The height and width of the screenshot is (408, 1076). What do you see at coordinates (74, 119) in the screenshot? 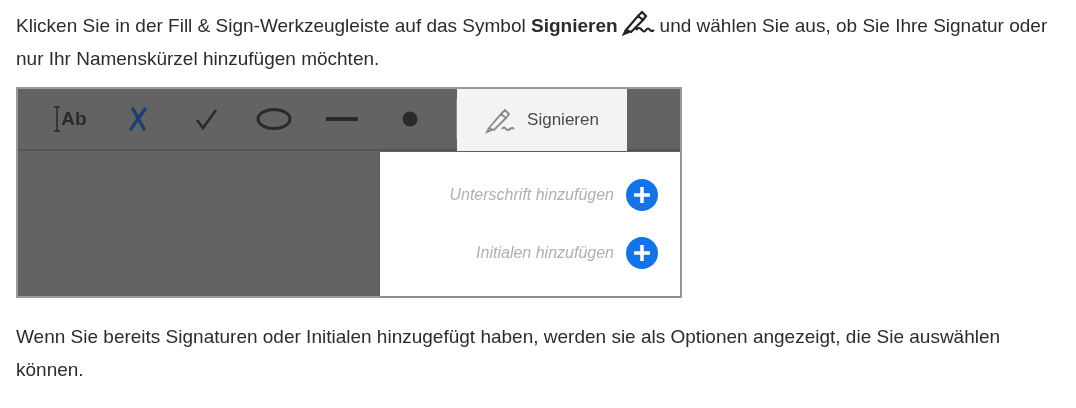
I see `add-text-tool: Ab` at bounding box center [74, 119].